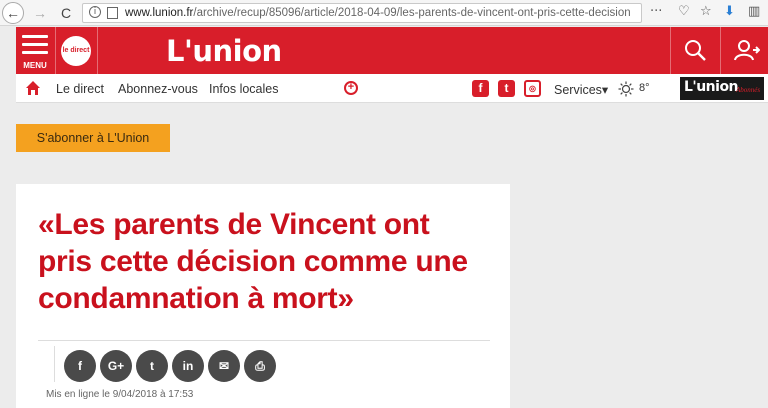 The height and width of the screenshot is (408, 768). I want to click on menu-button: MENU, so click(35, 51).